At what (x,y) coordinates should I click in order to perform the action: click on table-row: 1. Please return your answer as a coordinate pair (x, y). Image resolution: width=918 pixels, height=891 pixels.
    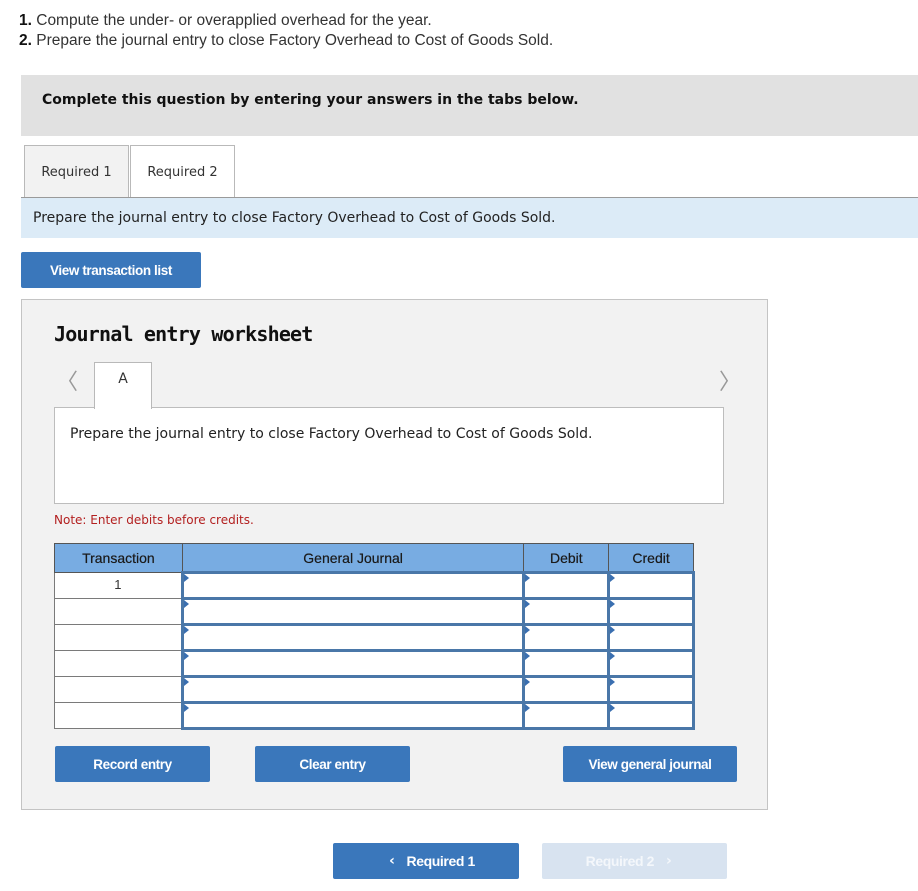
    Looking at the image, I should click on (374, 585).